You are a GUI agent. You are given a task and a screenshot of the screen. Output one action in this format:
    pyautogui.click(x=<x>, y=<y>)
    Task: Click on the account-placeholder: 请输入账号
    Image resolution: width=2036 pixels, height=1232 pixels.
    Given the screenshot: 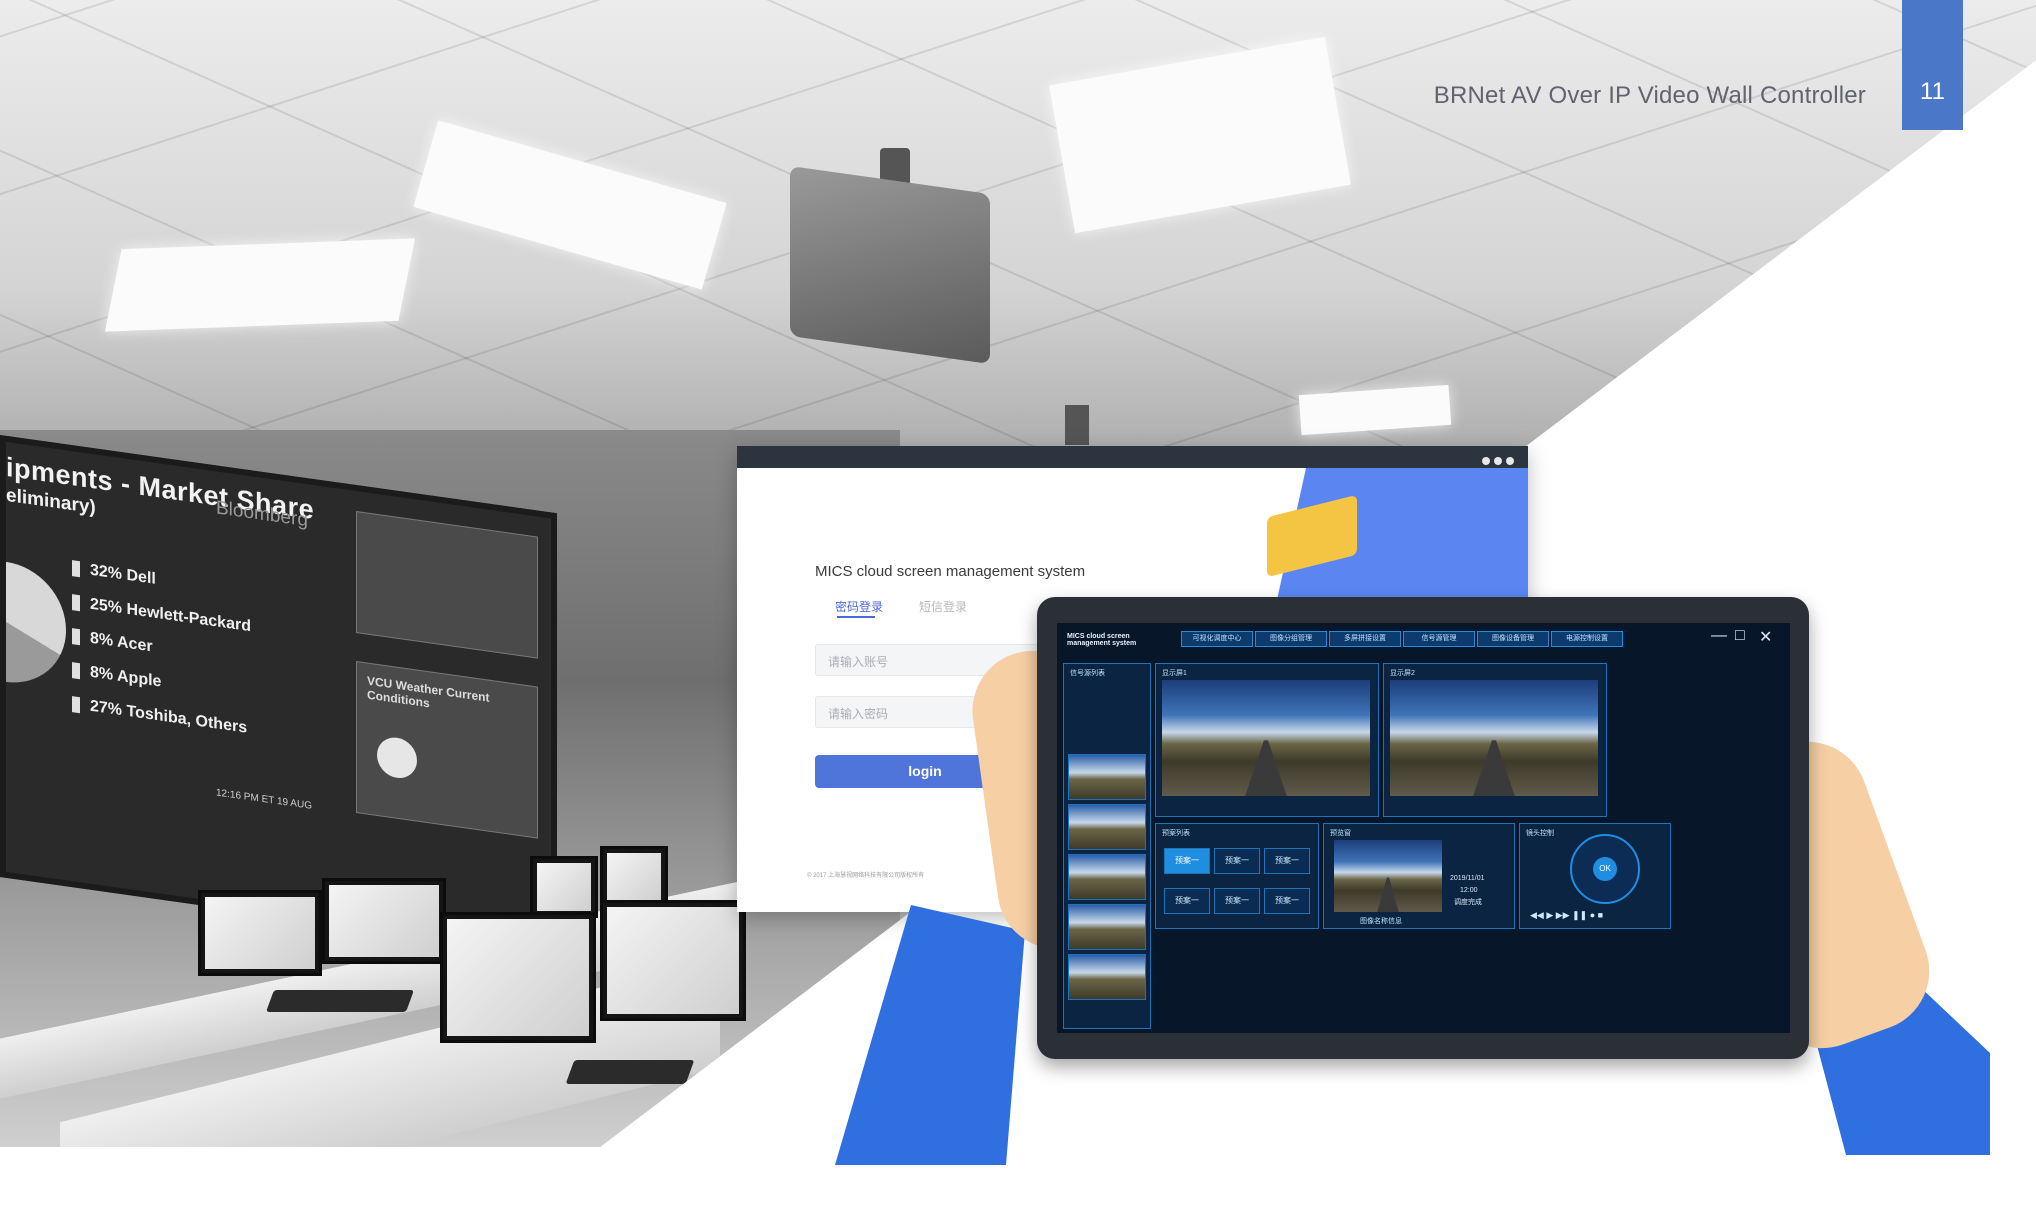 What is the action you would take?
    pyautogui.click(x=858, y=662)
    